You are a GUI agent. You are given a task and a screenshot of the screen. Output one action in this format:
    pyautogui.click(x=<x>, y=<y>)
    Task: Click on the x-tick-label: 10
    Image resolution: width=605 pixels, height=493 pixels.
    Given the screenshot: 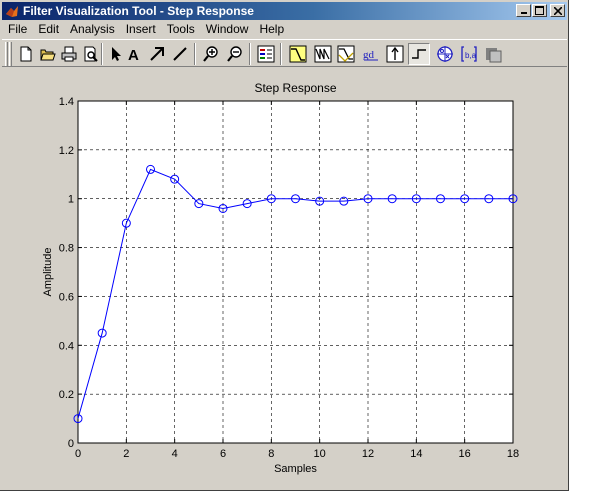 What is the action you would take?
    pyautogui.click(x=320, y=454)
    